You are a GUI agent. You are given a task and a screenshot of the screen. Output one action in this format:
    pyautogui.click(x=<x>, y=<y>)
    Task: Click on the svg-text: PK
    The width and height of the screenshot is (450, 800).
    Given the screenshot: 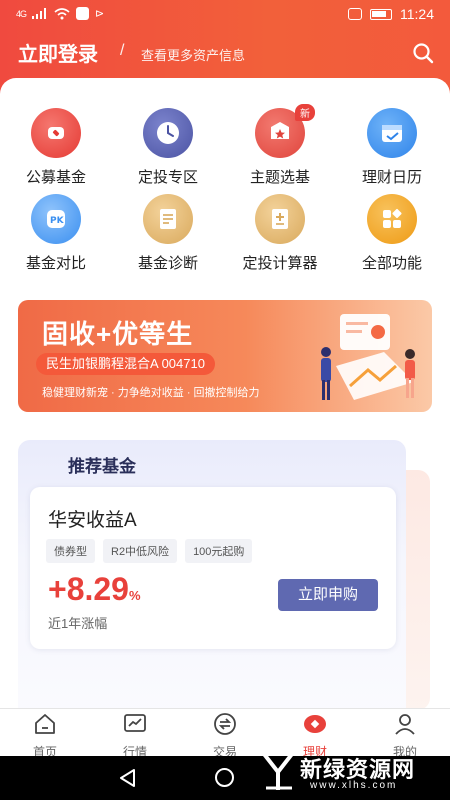 What is the action you would take?
    pyautogui.click(x=57, y=221)
    